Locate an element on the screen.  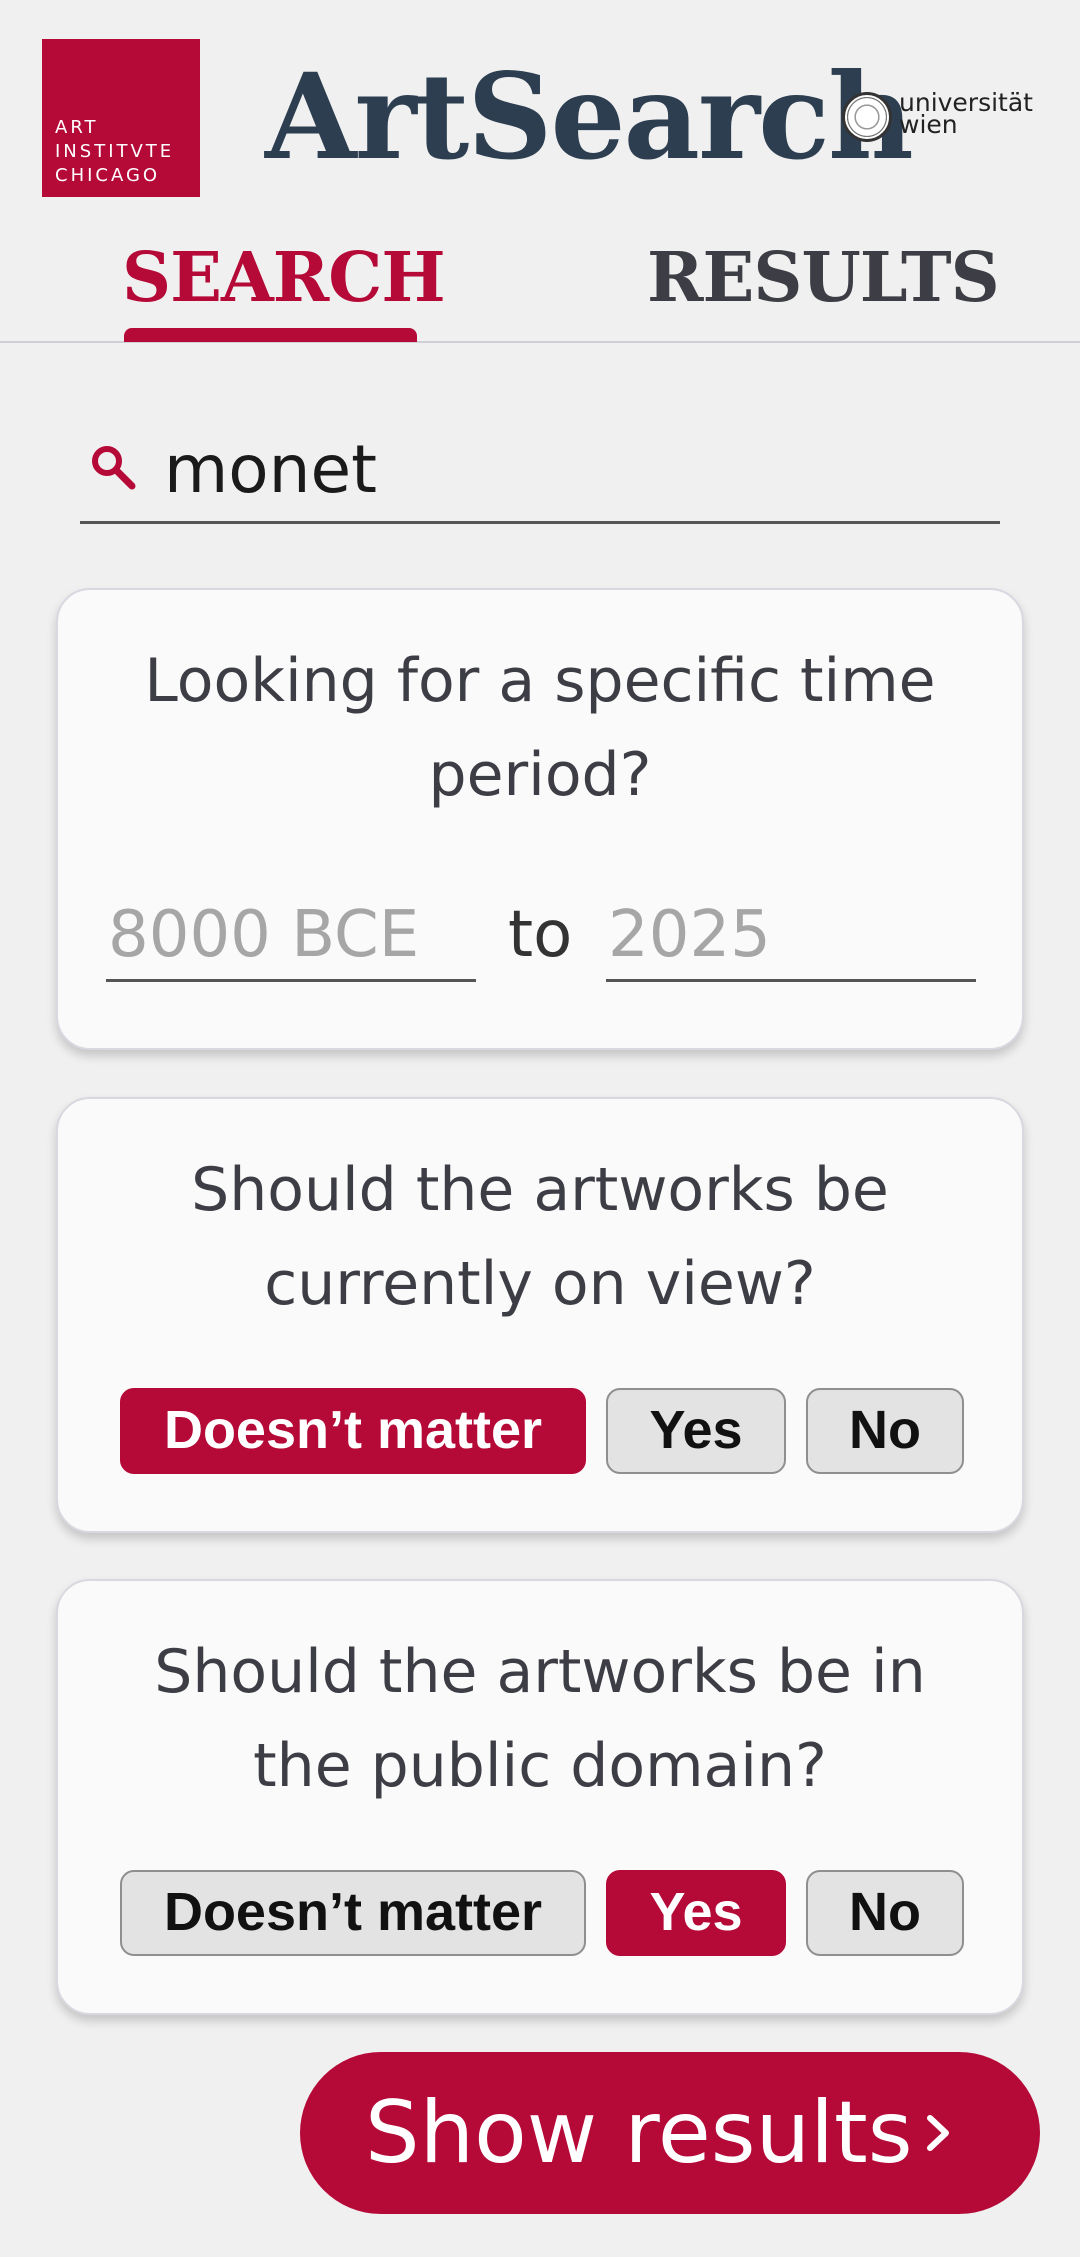
show-results-button: Show results is located at coordinates (670, 2133).